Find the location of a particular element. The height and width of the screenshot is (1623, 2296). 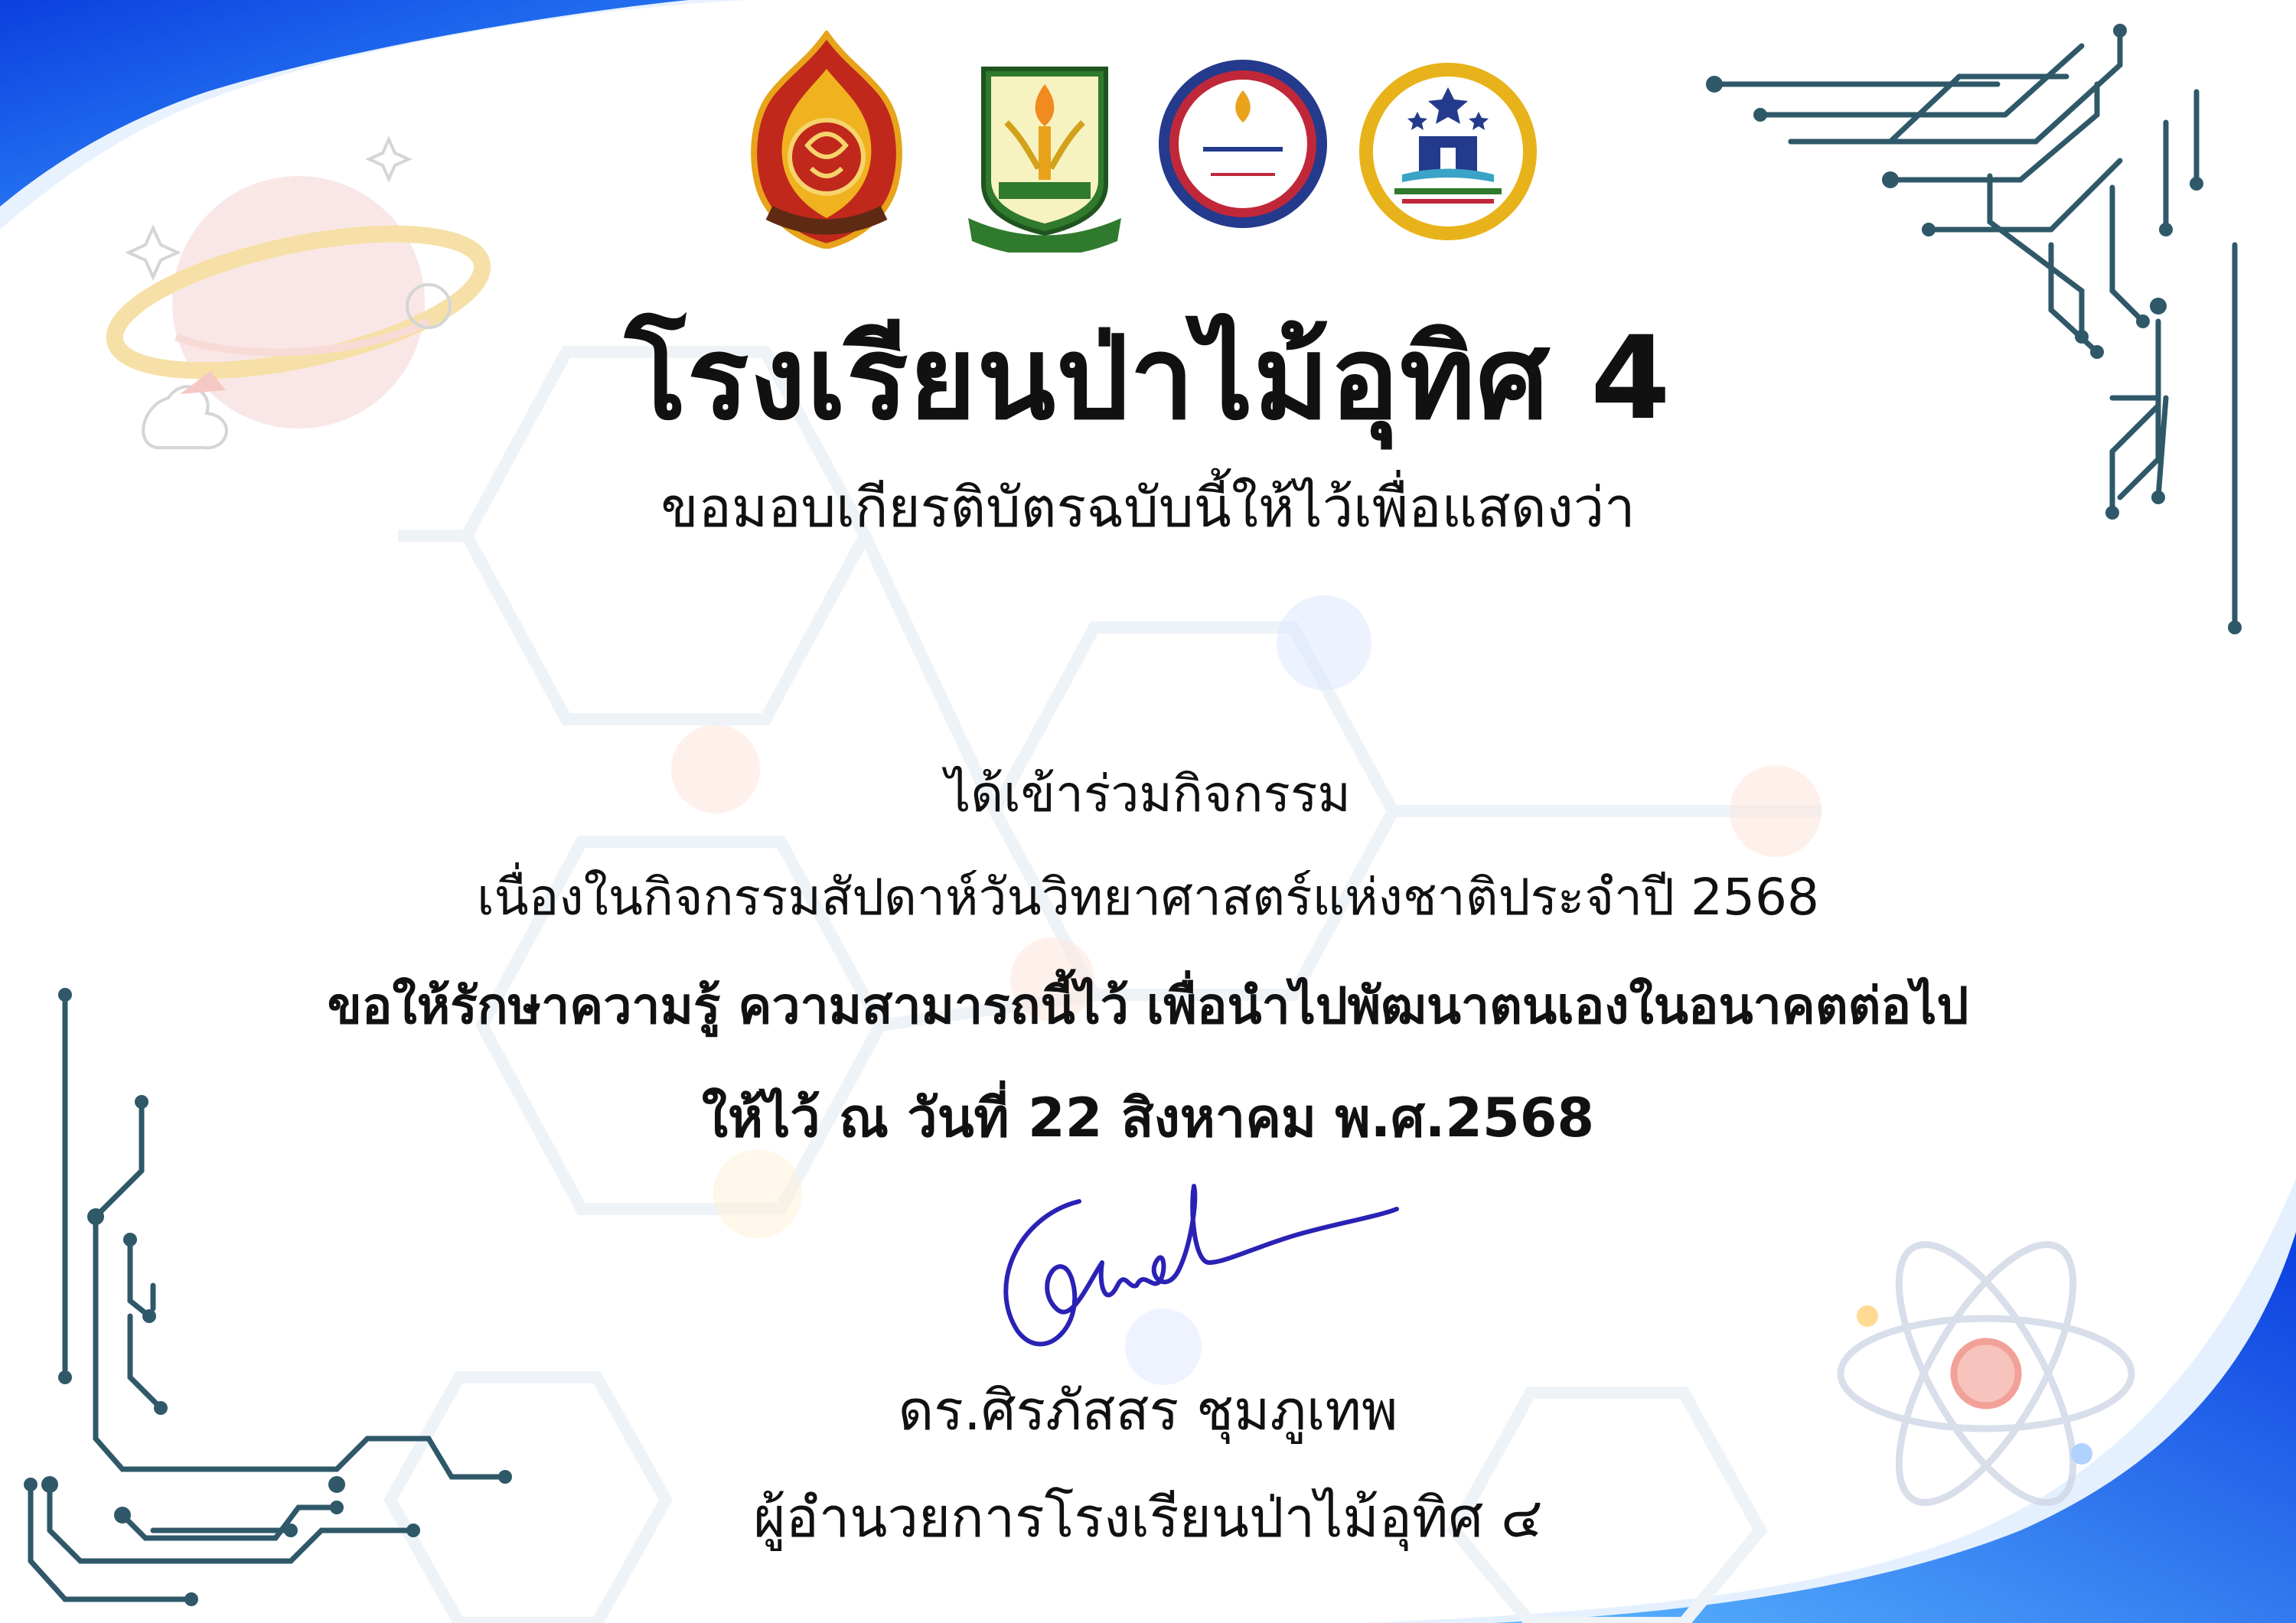

obec-emblem-logo is located at coordinates (826, 140).